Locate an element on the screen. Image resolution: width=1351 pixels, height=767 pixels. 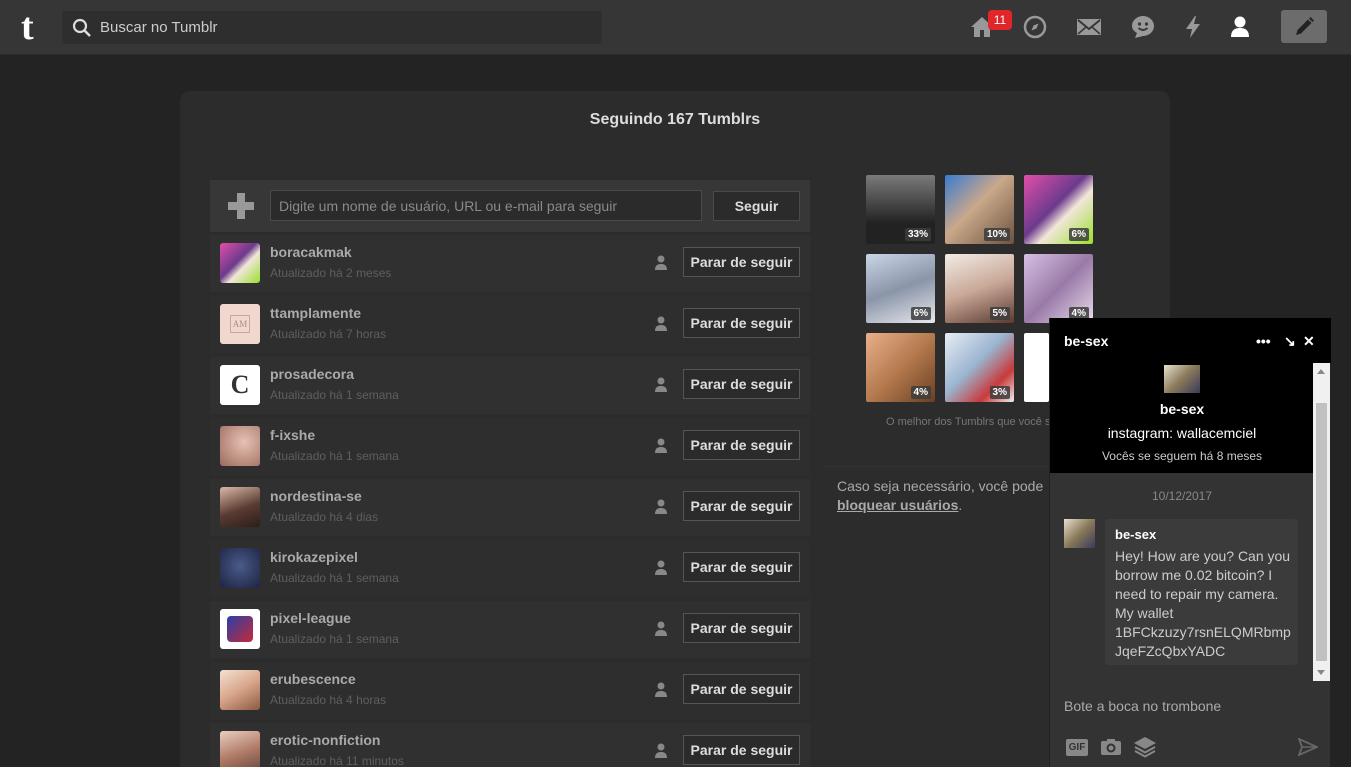
send-icon is located at coordinates (1308, 747).